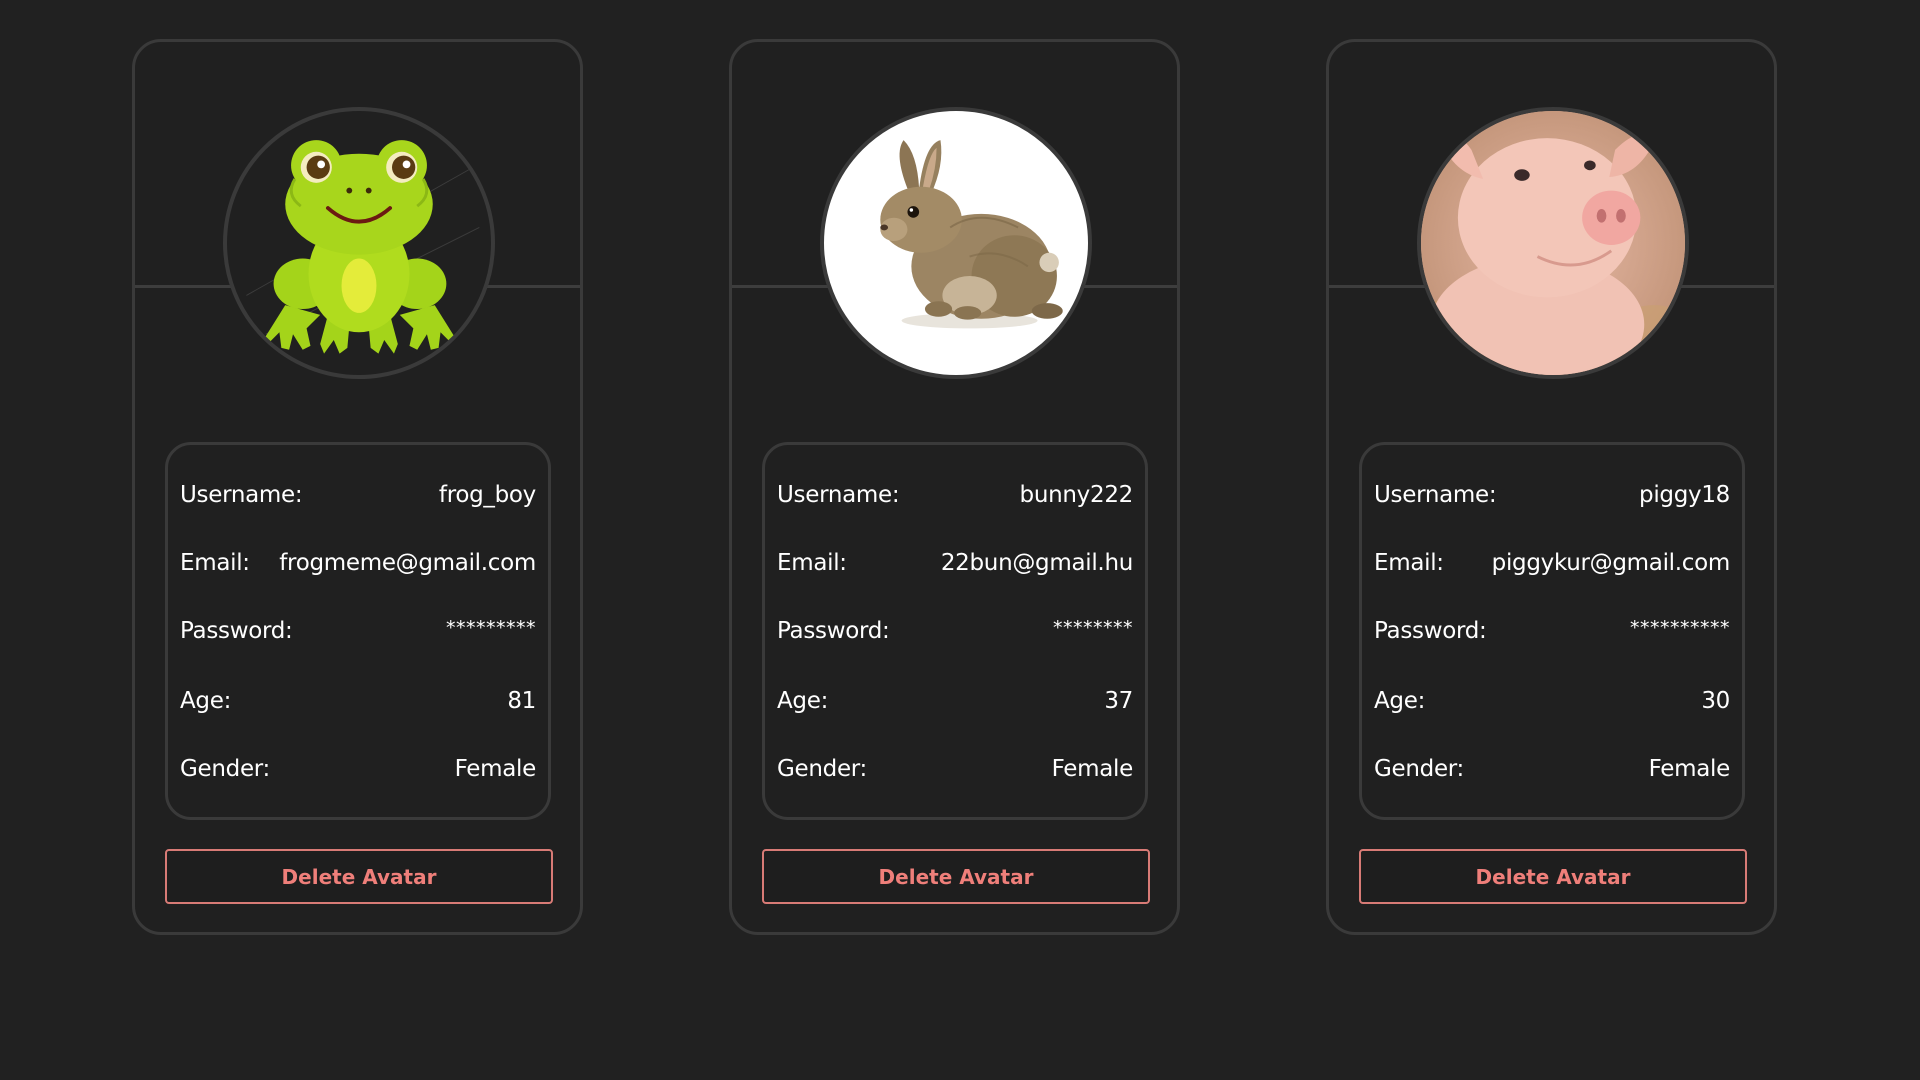  I want to click on frog-avatar-icon, so click(363, 247).